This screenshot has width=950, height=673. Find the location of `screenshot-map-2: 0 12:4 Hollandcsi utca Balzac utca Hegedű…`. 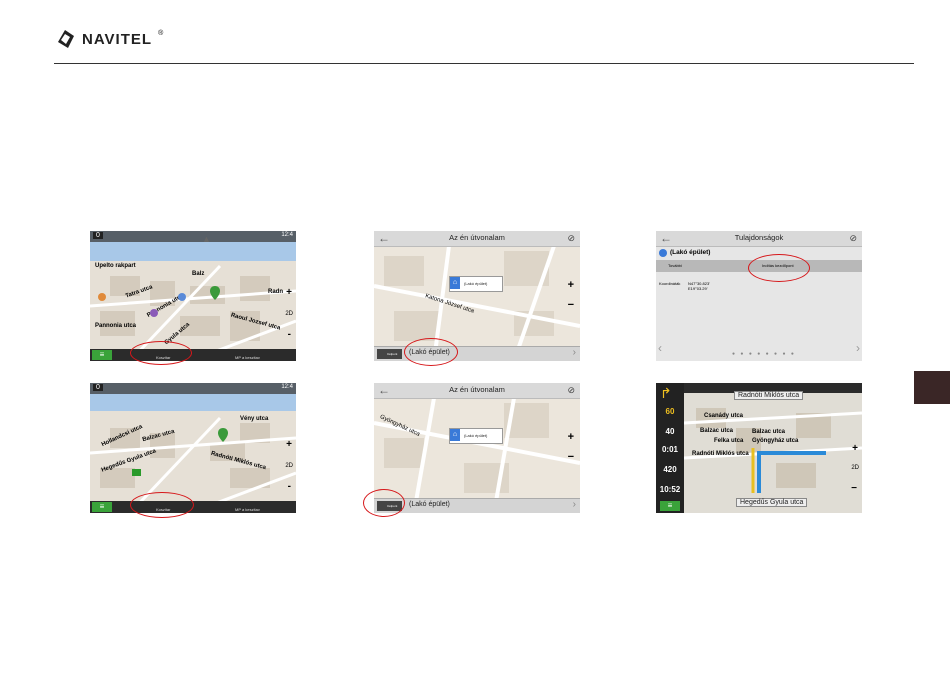

screenshot-map-2: 0 12:4 Hollandcsi utca Balzac utca Hegedű… is located at coordinates (193, 448).